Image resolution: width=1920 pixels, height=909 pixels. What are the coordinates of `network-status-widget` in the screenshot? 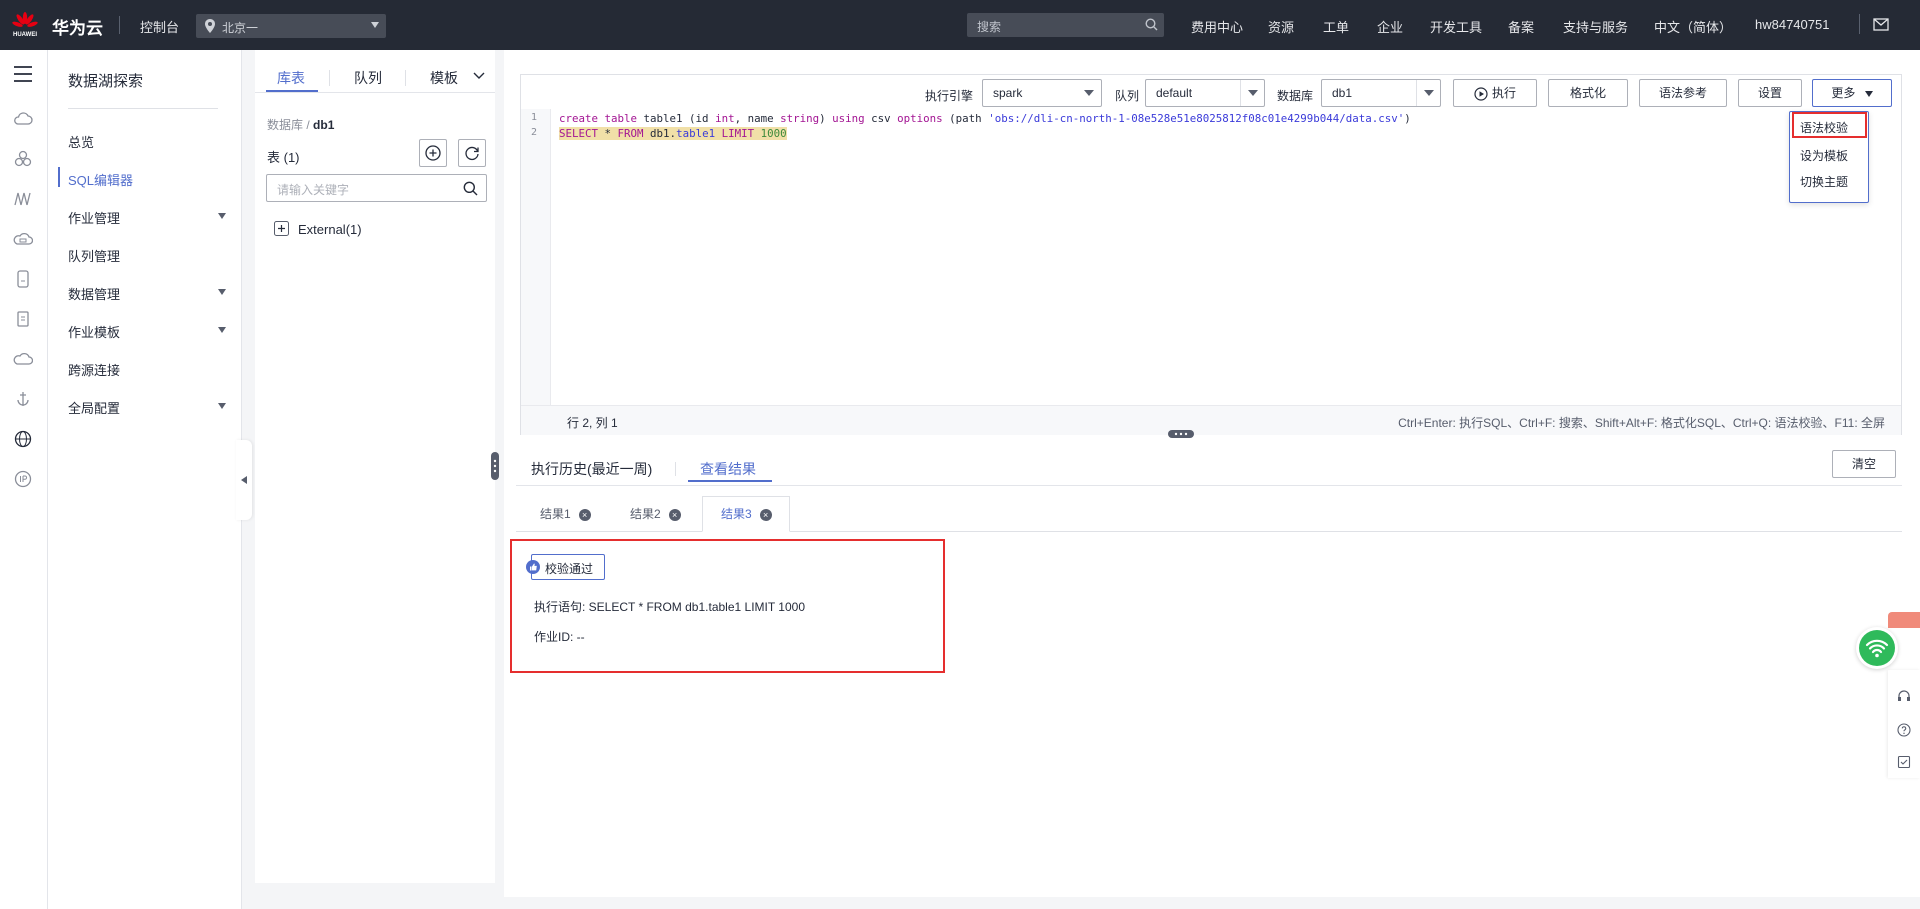 It's located at (1877, 648).